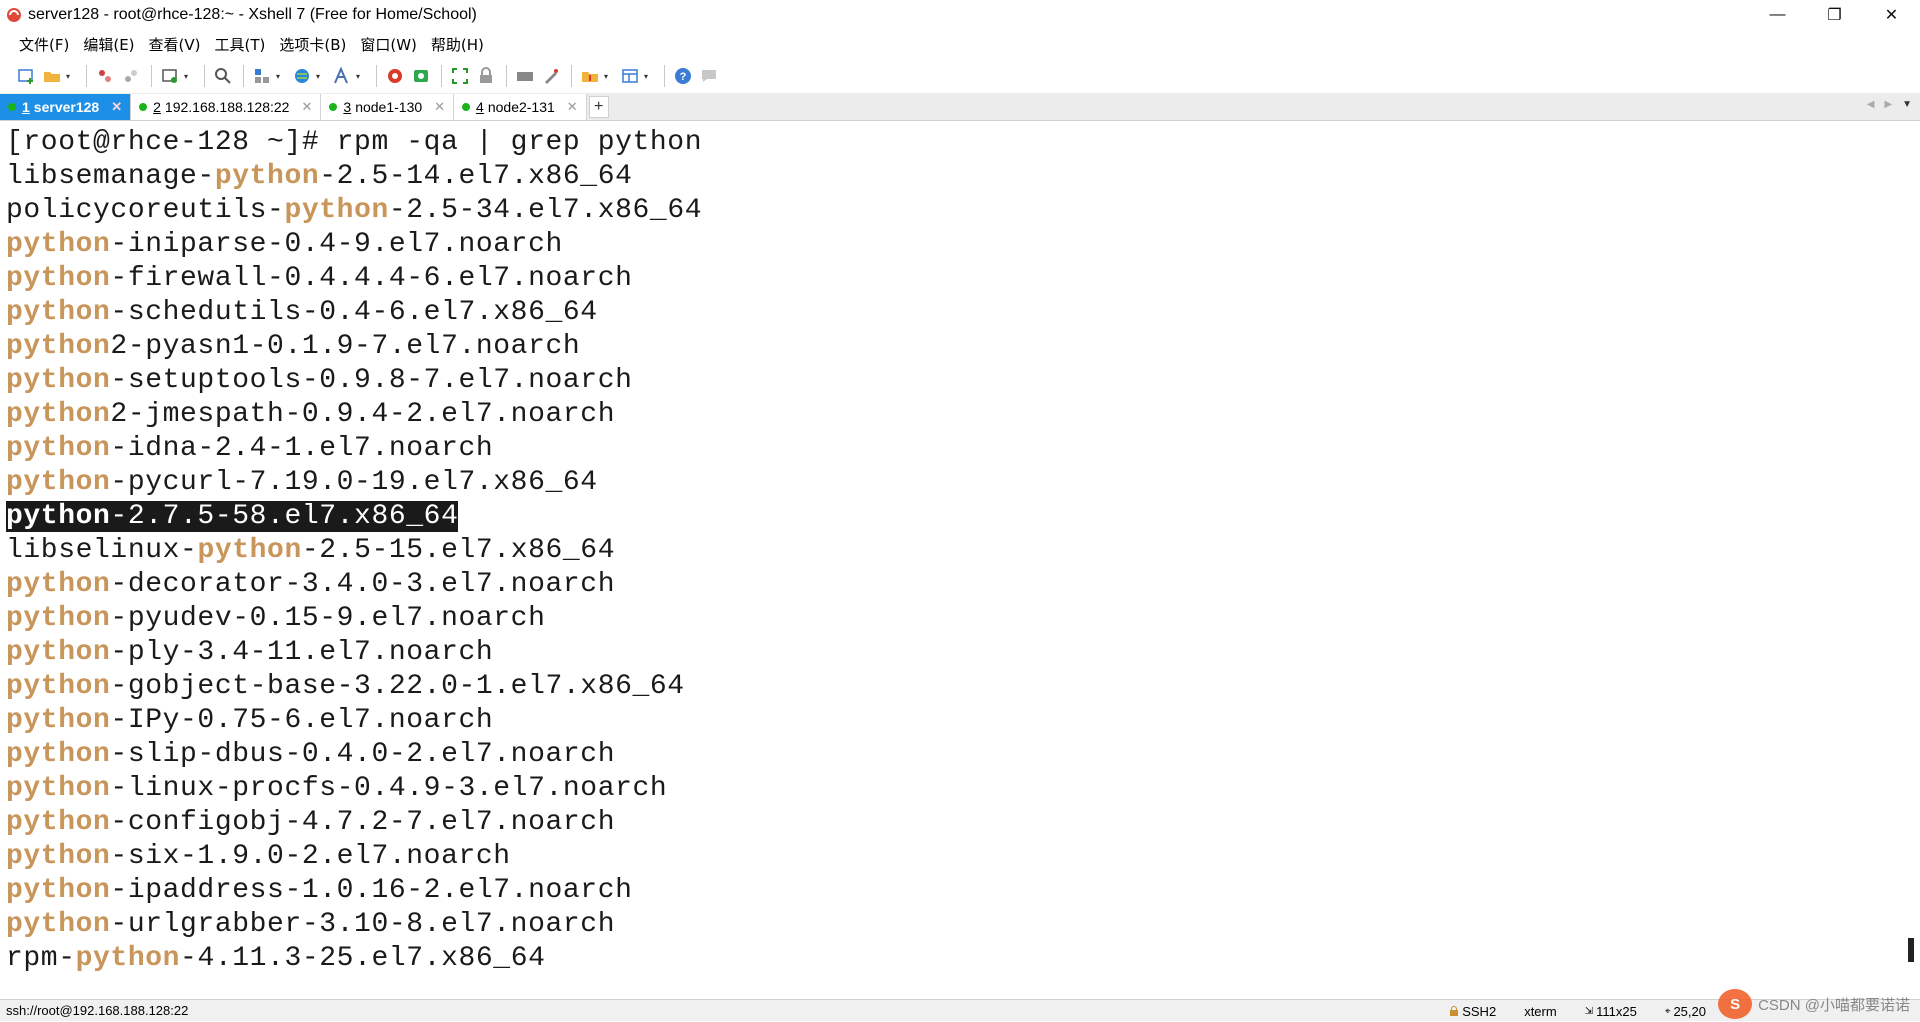 This screenshot has width=1920, height=1022. Describe the element at coordinates (1735, 1004) in the screenshot. I see `csdn-logo: S` at that location.